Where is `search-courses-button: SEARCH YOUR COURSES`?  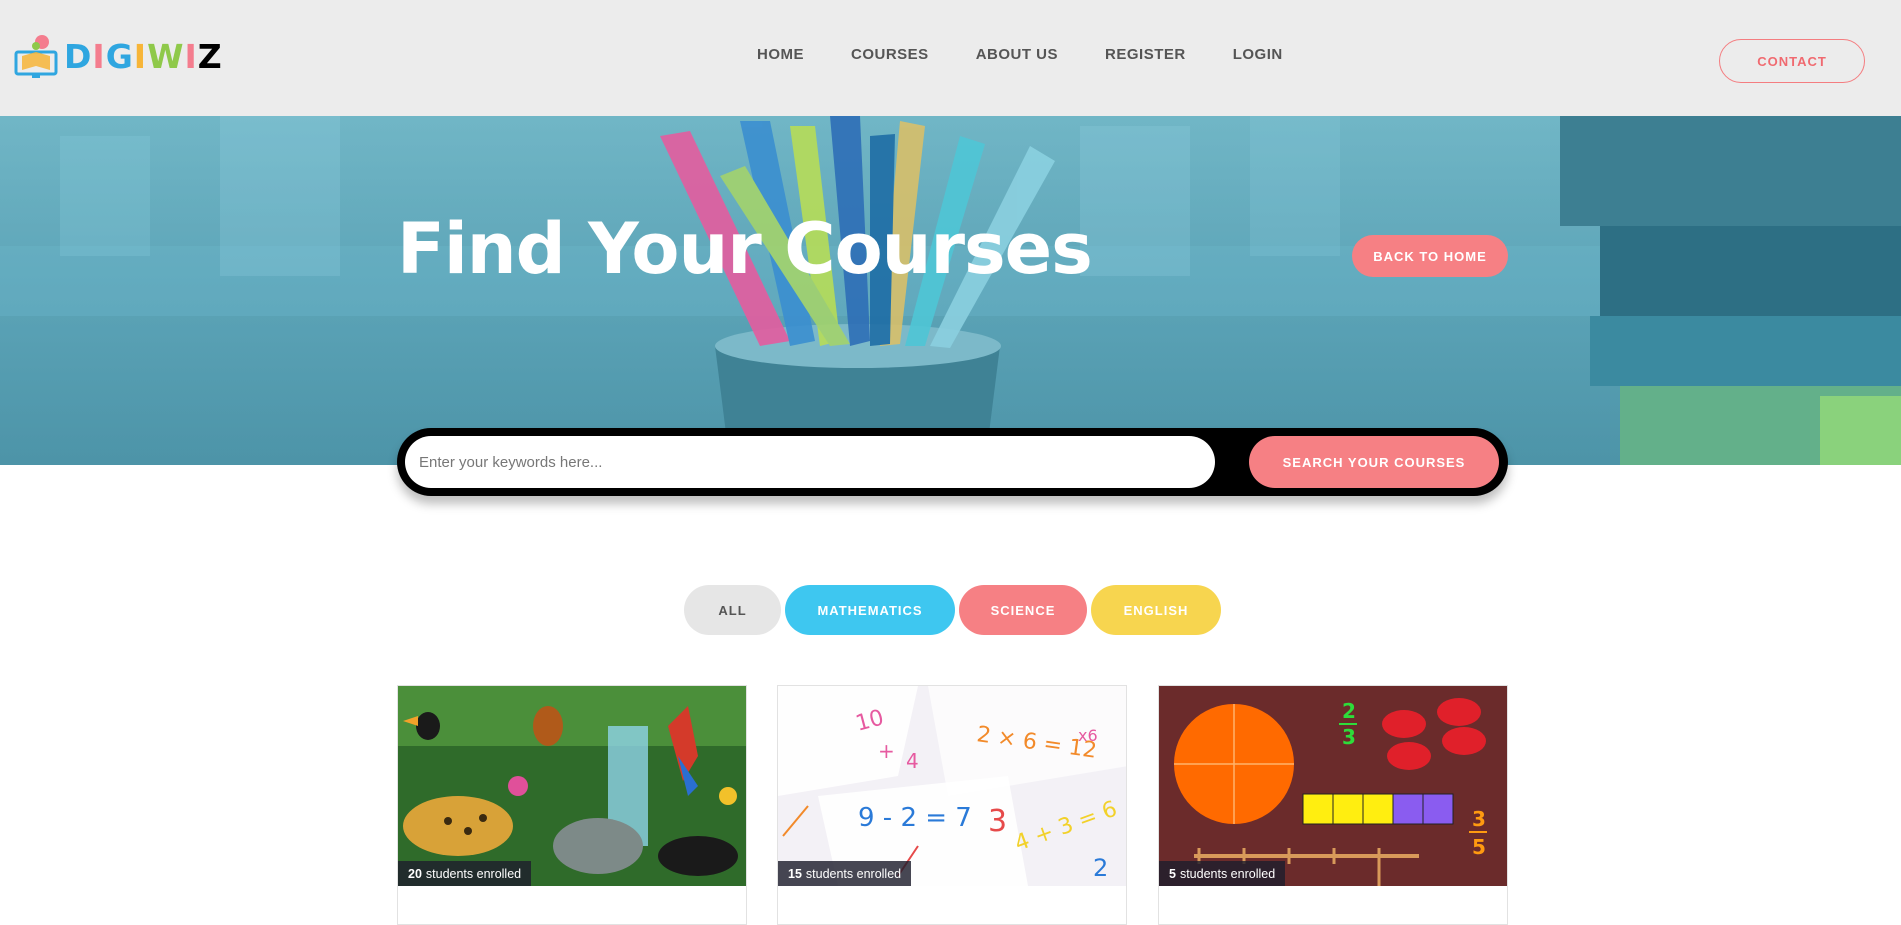 search-courses-button: SEARCH YOUR COURSES is located at coordinates (1374, 462).